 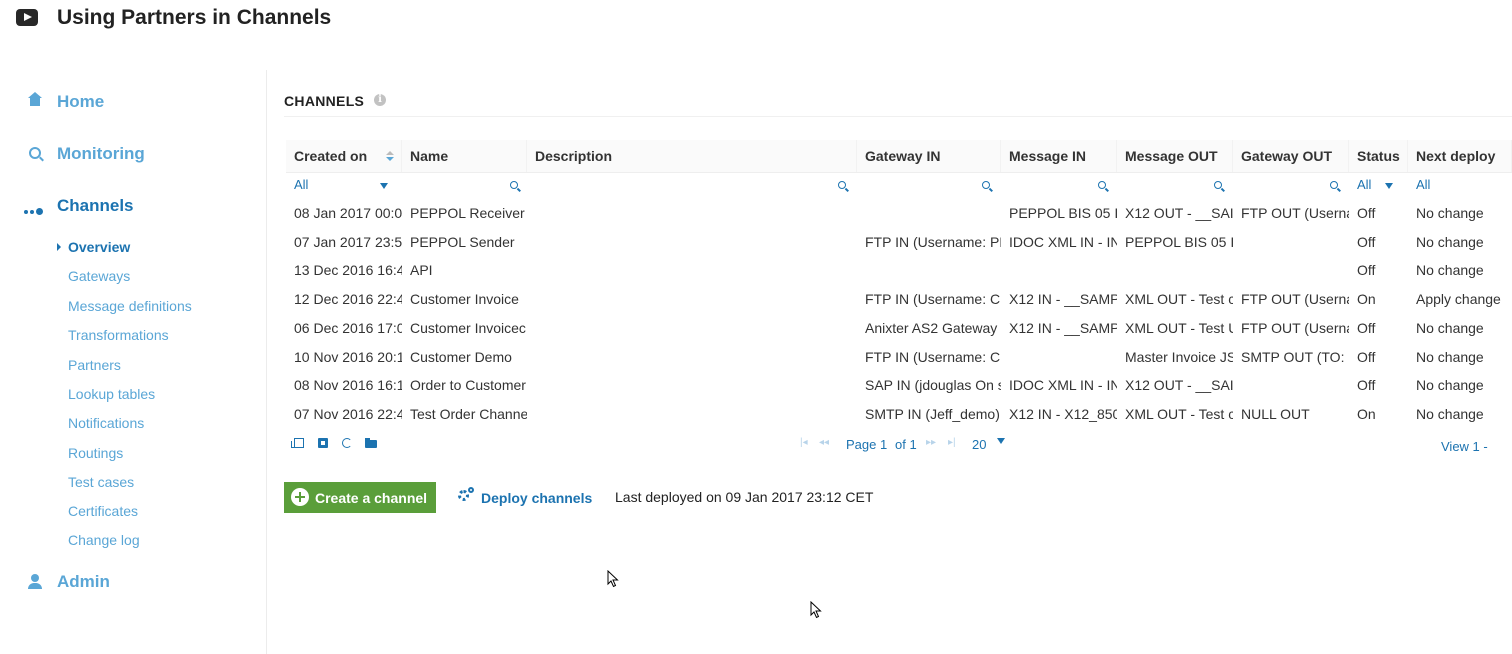 I want to click on sidebar-subitem-message-definitions: Message definitions, so click(x=130, y=306).